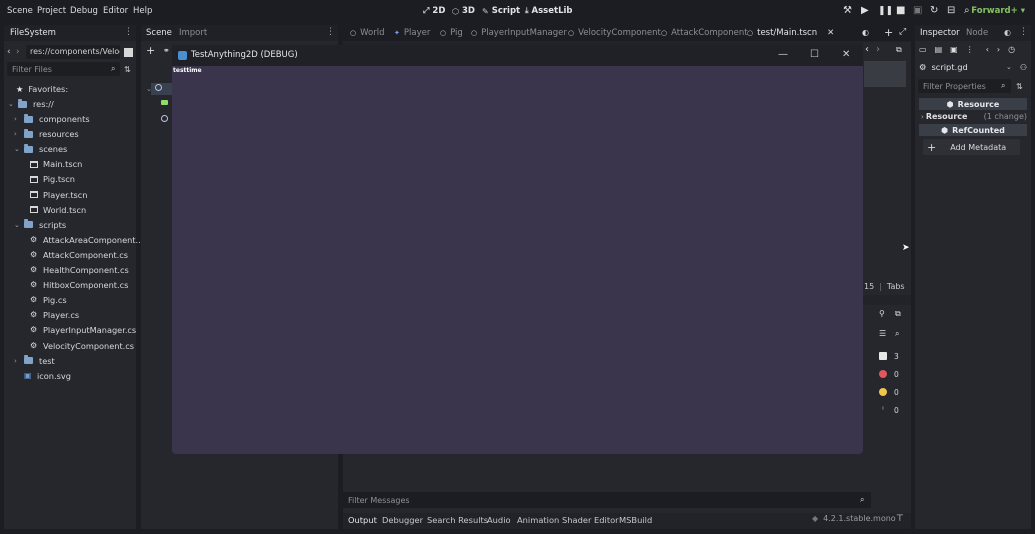 The image size is (1035, 534). Describe the element at coordinates (882, 313) in the screenshot. I see `clear-output-icon: ⚲` at that location.